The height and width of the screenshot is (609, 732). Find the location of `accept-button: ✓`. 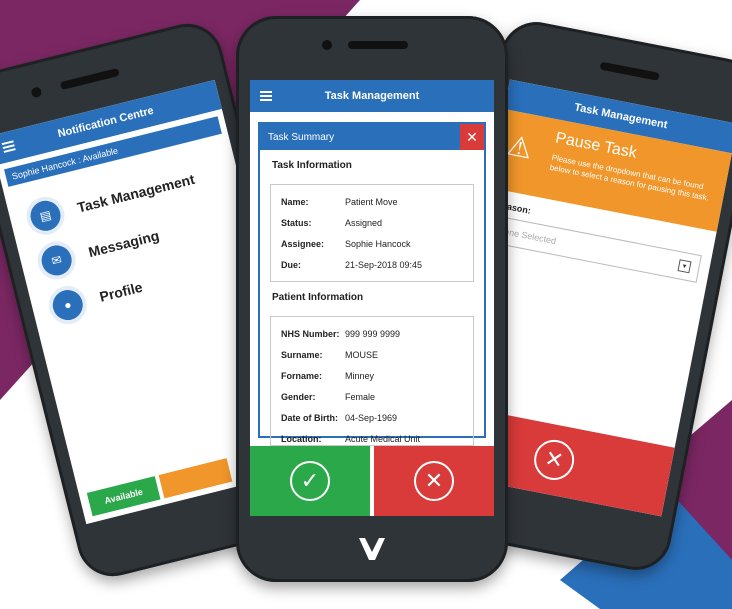

accept-button: ✓ is located at coordinates (310, 481).